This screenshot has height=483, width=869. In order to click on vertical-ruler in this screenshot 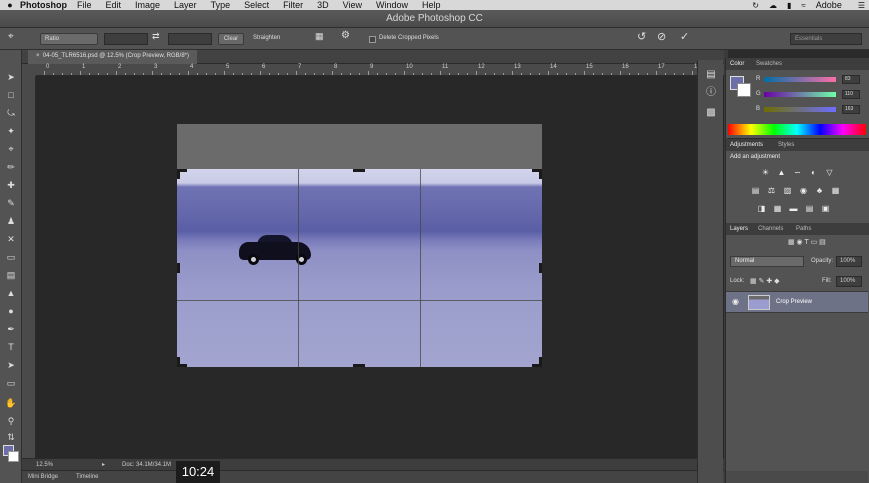, I will do `click(29, 267)`.